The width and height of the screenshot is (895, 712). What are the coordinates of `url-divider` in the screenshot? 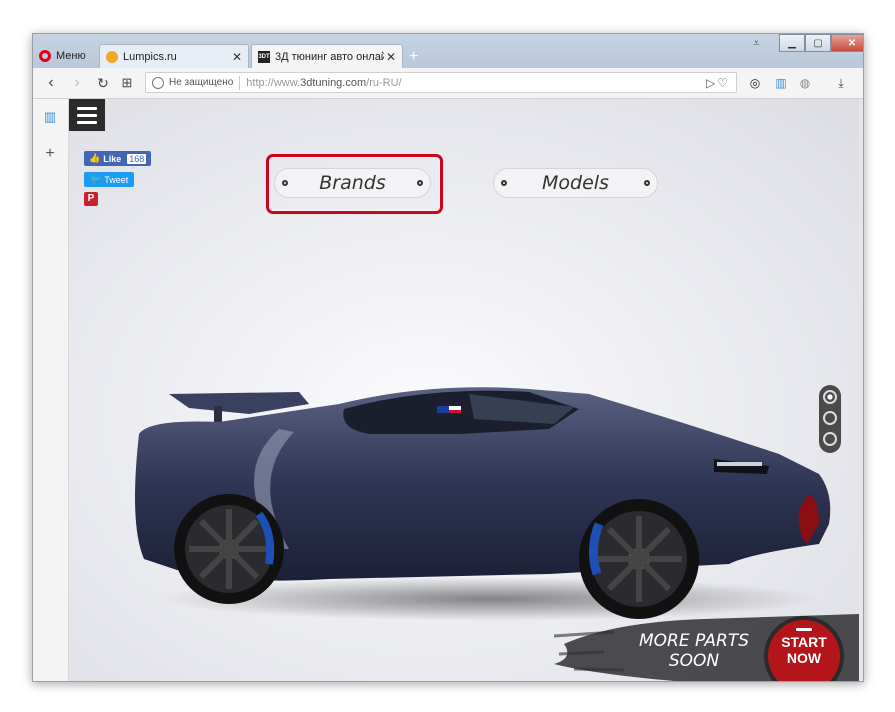 It's located at (240, 82).